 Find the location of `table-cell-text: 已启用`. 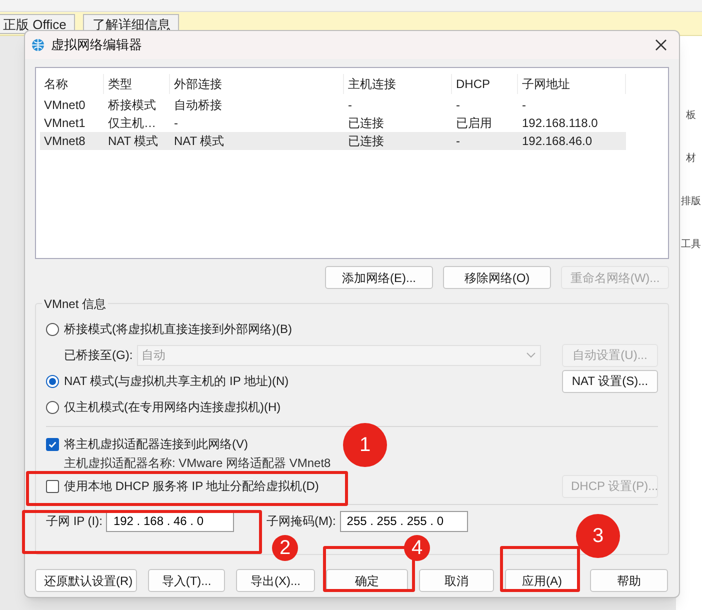

table-cell-text: 已启用 is located at coordinates (474, 123).